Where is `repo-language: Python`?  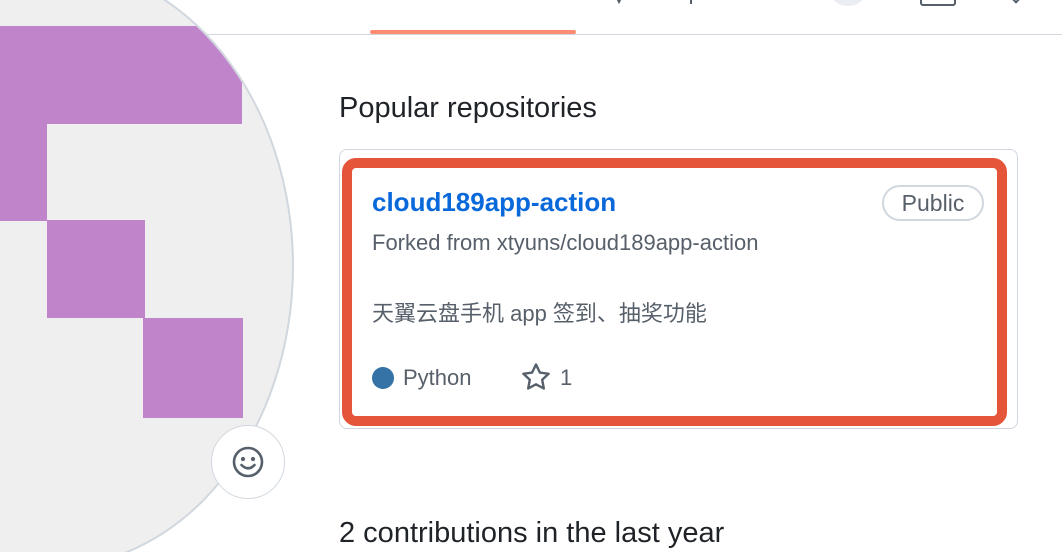 repo-language: Python is located at coordinates (437, 377).